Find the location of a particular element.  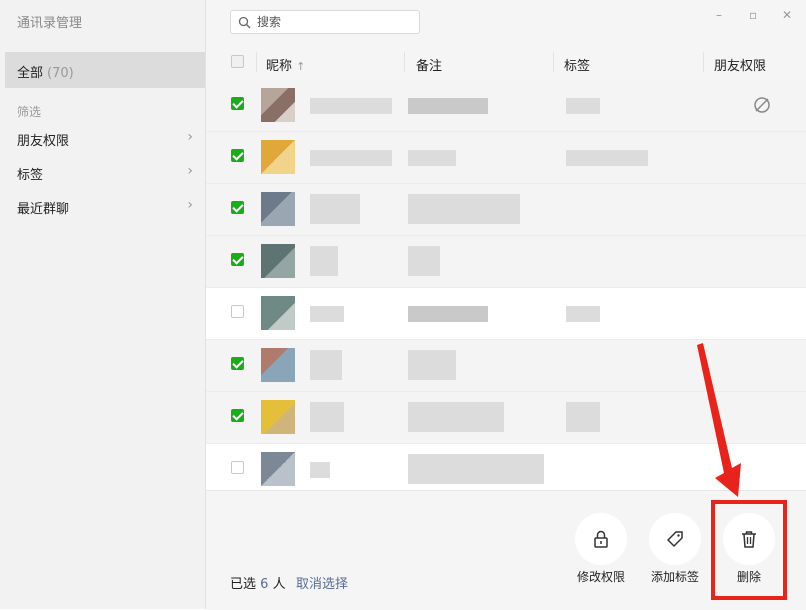

filter-section-title: 筛选 is located at coordinates (29, 112).